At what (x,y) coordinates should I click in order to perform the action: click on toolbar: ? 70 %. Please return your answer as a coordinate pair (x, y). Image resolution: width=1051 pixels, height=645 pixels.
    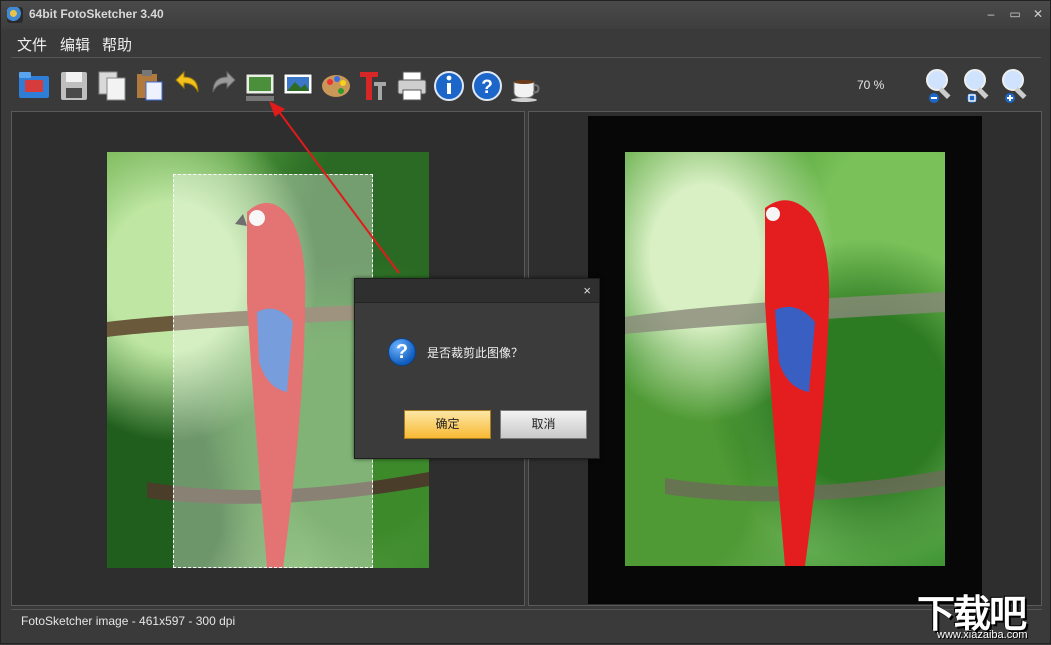
    Looking at the image, I should click on (526, 83).